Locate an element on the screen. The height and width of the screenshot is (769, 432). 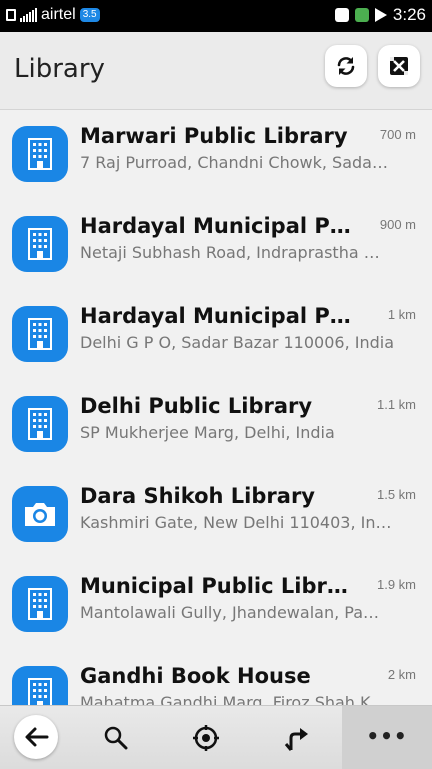
navigate-icon is located at coordinates (296, 739).